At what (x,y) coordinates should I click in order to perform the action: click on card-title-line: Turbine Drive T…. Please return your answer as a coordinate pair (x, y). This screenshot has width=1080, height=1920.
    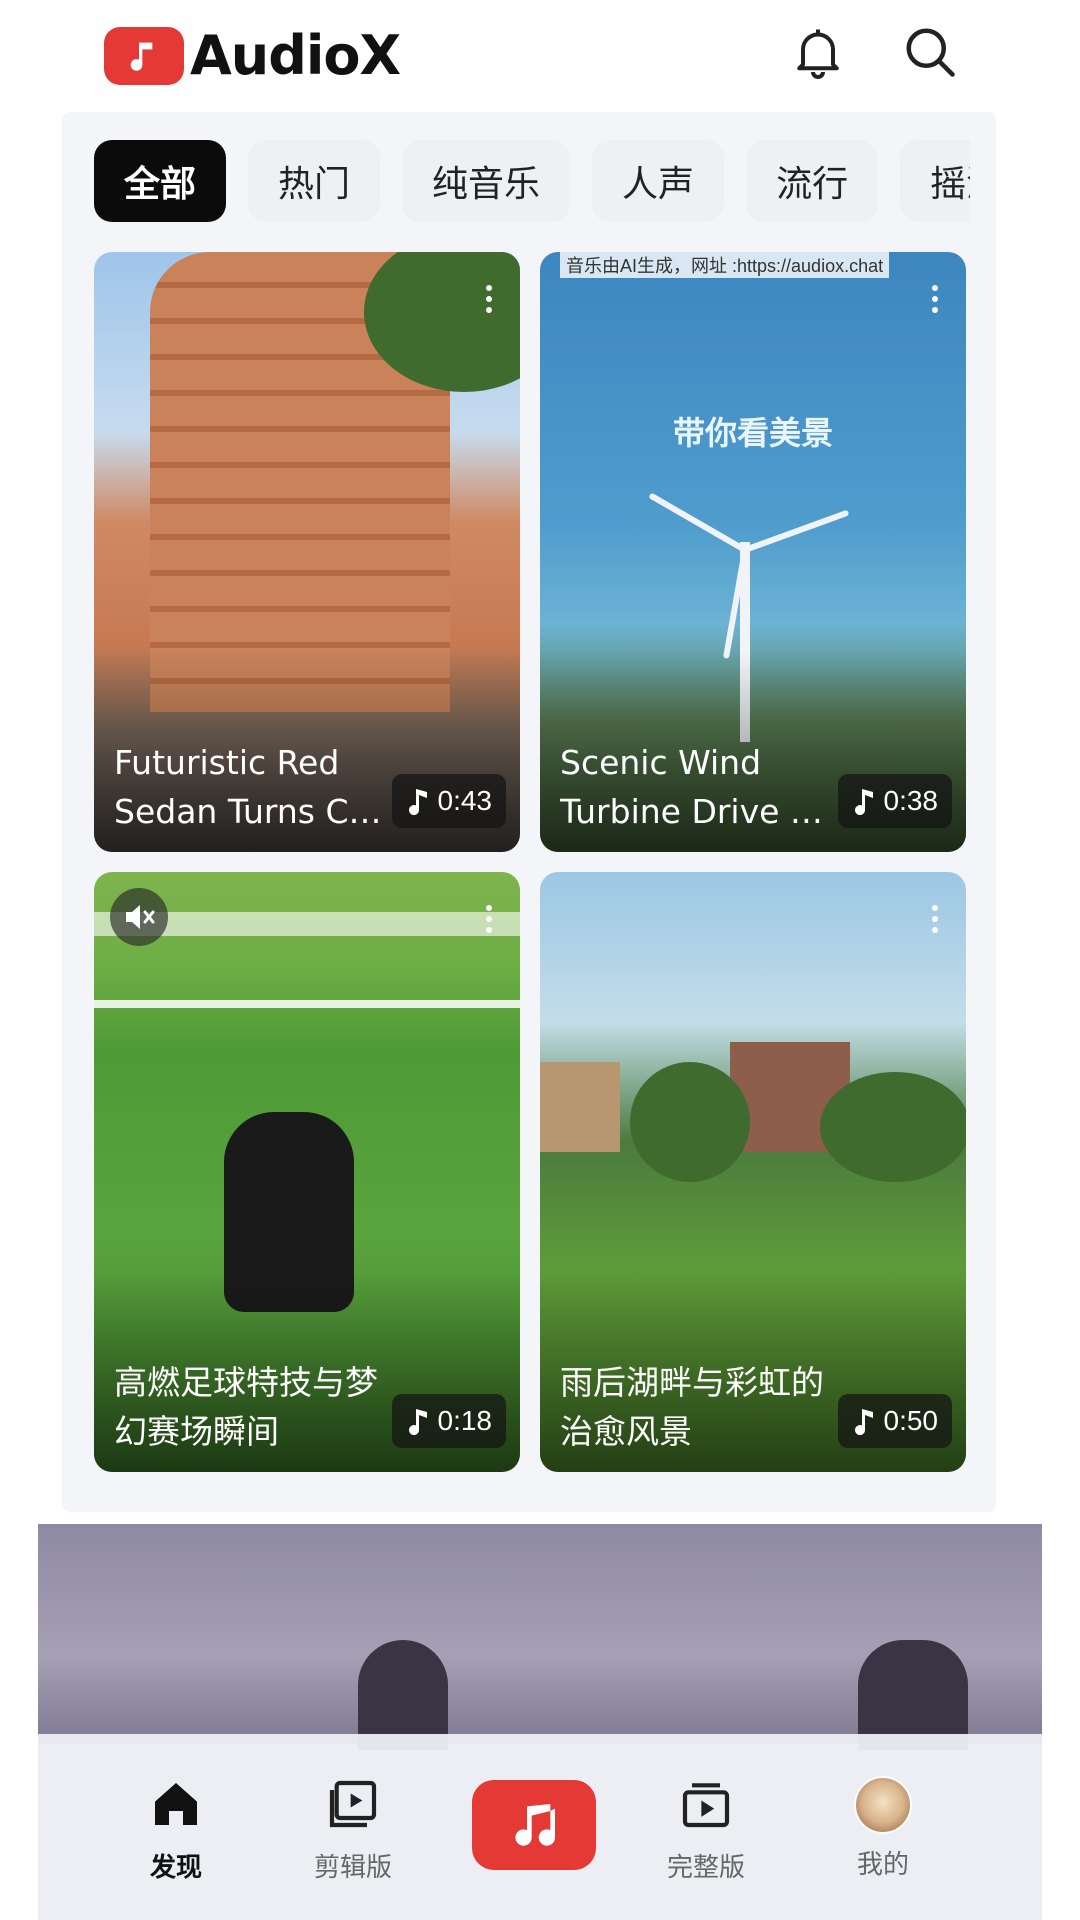
    Looking at the image, I should click on (695, 811).